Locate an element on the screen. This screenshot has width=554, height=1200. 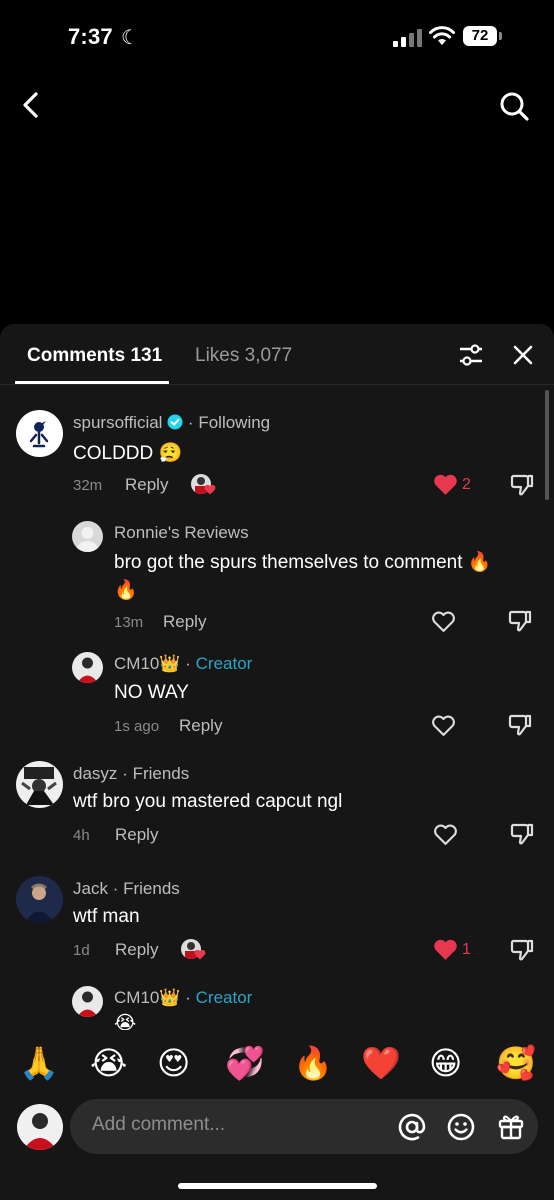
search-icon is located at coordinates (514, 106).